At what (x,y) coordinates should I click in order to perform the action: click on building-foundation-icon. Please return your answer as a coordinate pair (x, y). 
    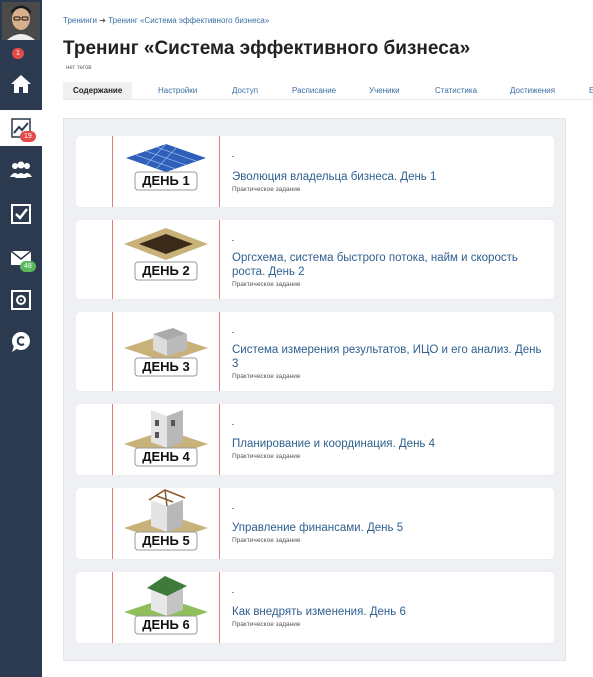
    Looking at the image, I should click on (166, 352).